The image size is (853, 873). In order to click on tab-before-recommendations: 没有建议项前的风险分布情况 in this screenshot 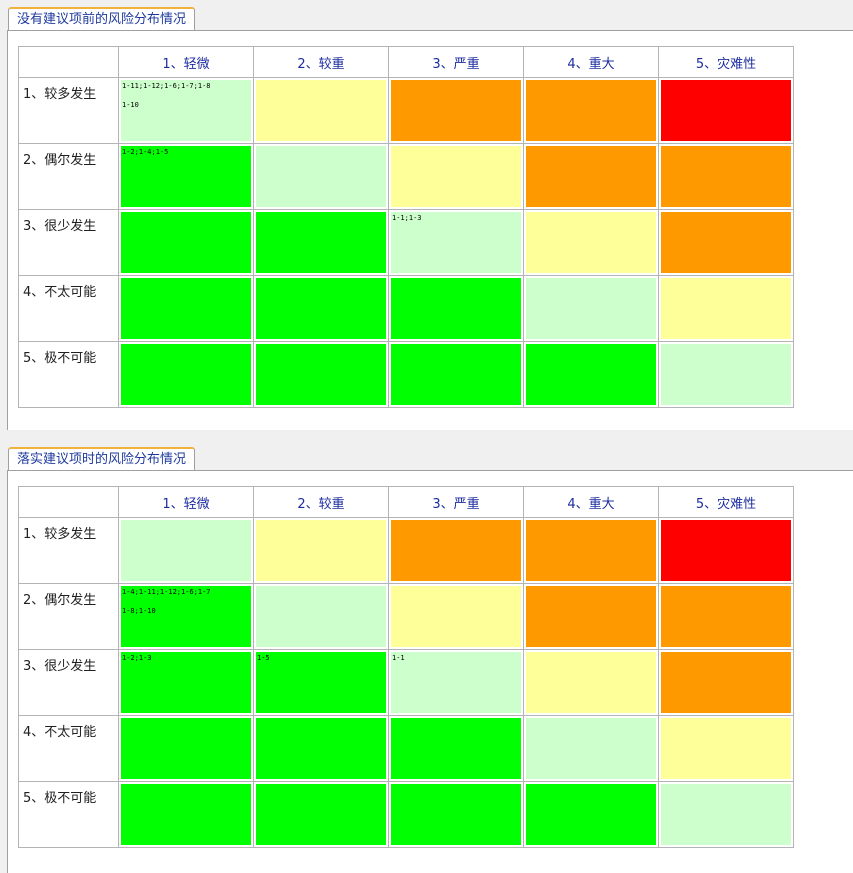, I will do `click(102, 19)`.